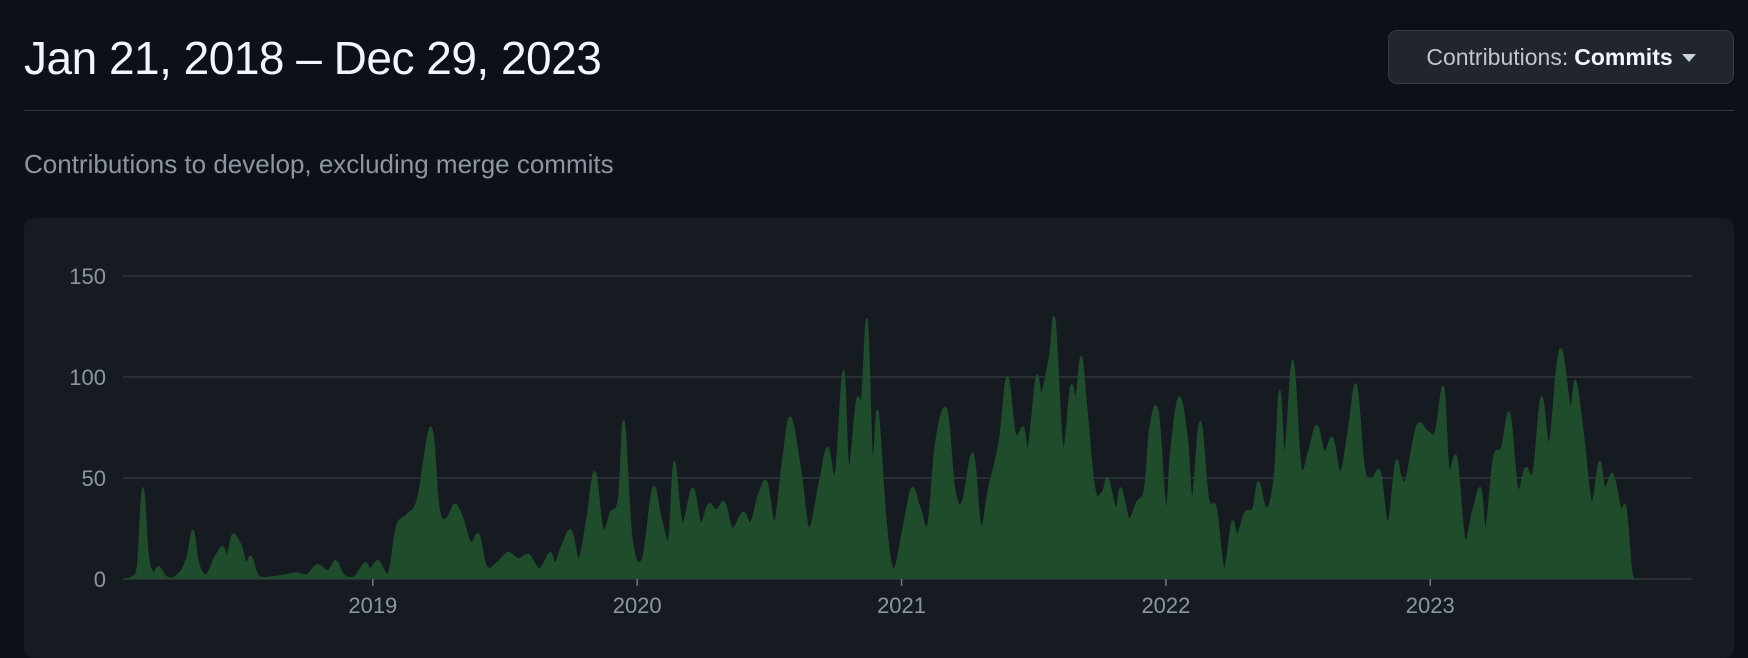 The width and height of the screenshot is (1748, 658). What do you see at coordinates (372, 605) in the screenshot?
I see `x-tick-label: 2019` at bounding box center [372, 605].